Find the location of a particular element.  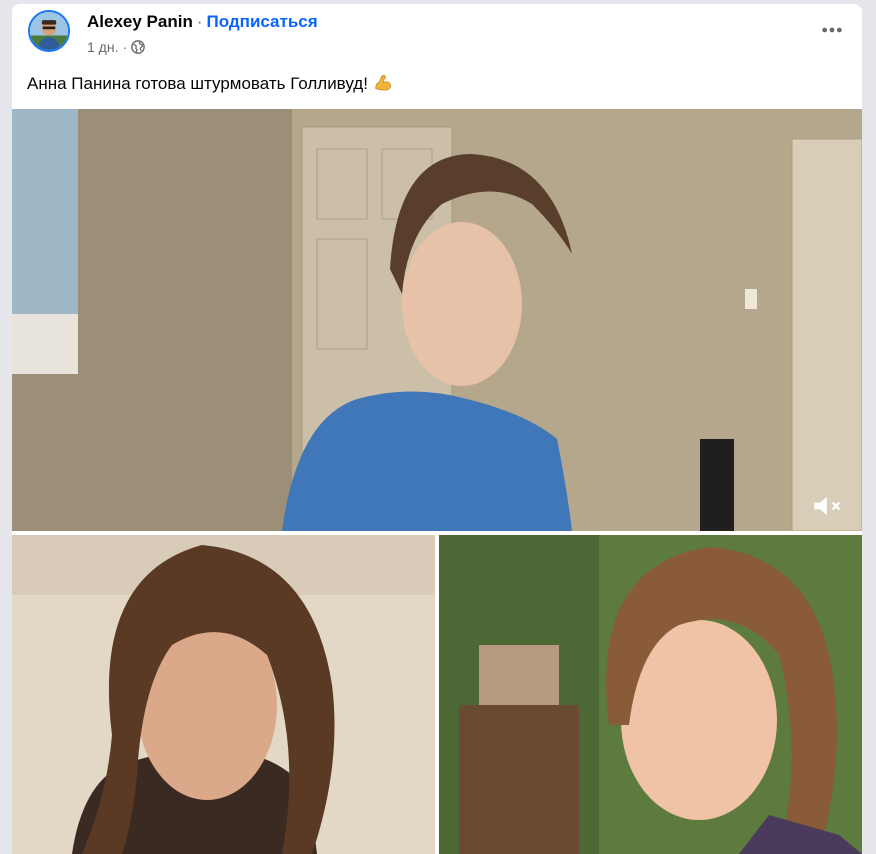

author-avatar is located at coordinates (49, 31).